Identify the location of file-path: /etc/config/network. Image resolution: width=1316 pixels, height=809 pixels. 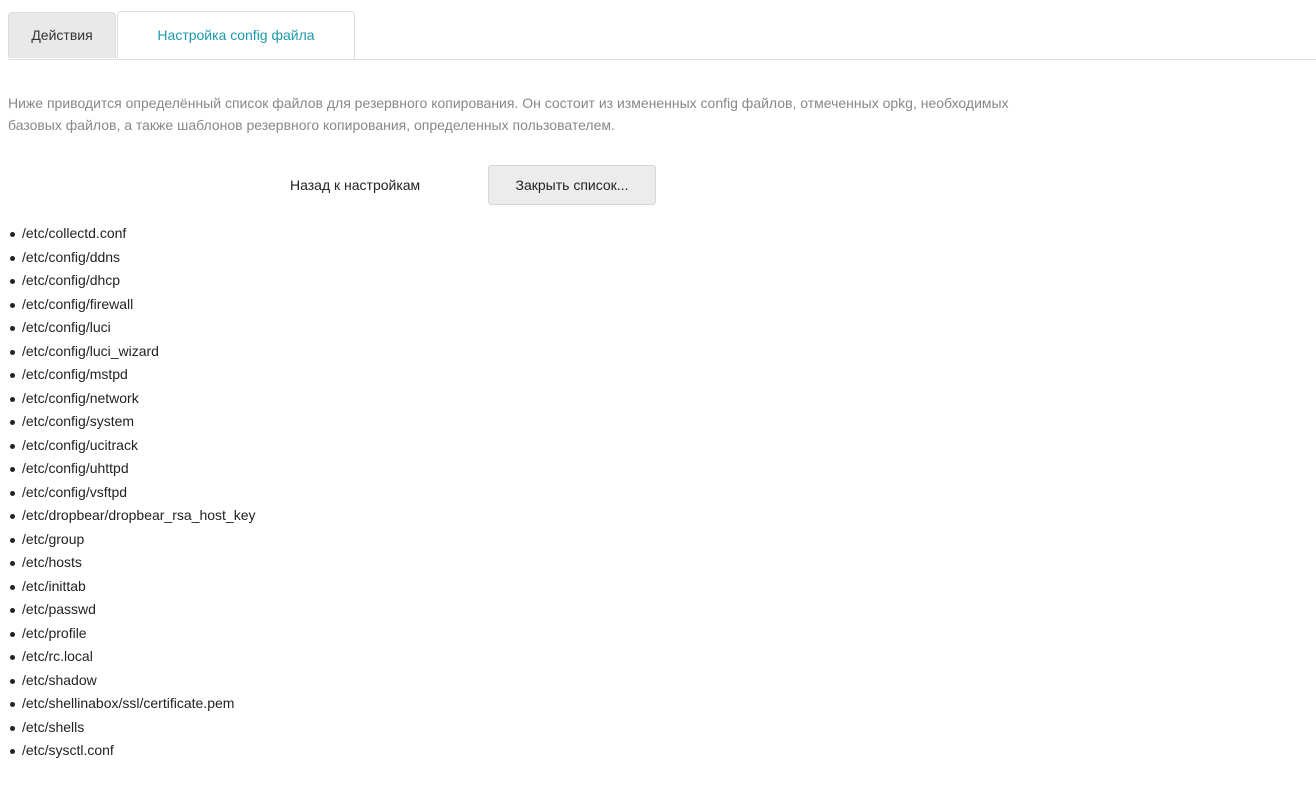
(80, 397).